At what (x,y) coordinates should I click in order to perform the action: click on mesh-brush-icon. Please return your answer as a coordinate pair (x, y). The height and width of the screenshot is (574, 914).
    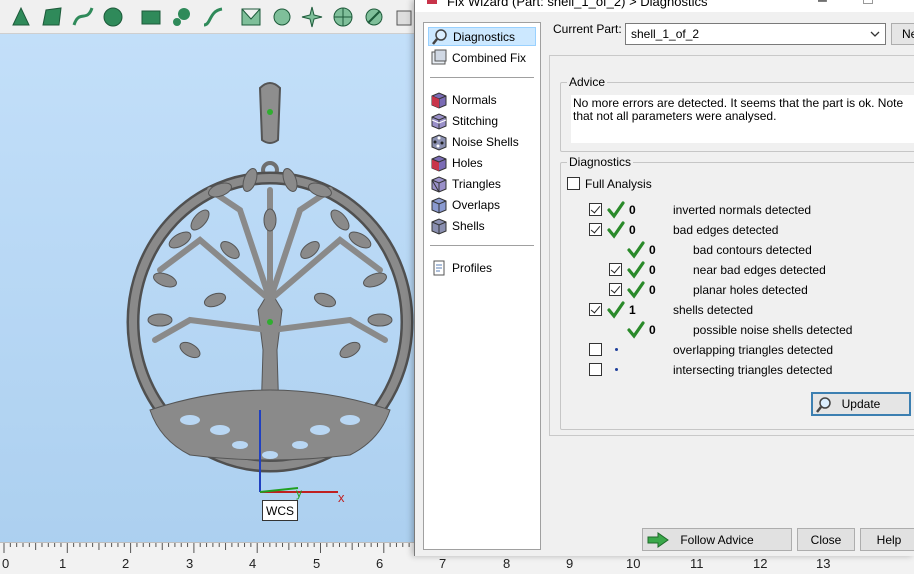
    Looking at the image, I should click on (282, 17).